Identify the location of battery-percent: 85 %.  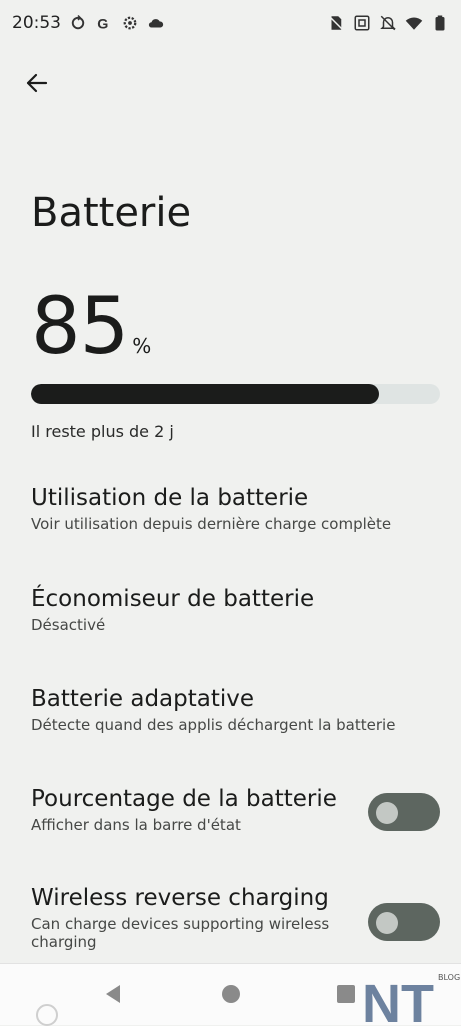
(91, 327).